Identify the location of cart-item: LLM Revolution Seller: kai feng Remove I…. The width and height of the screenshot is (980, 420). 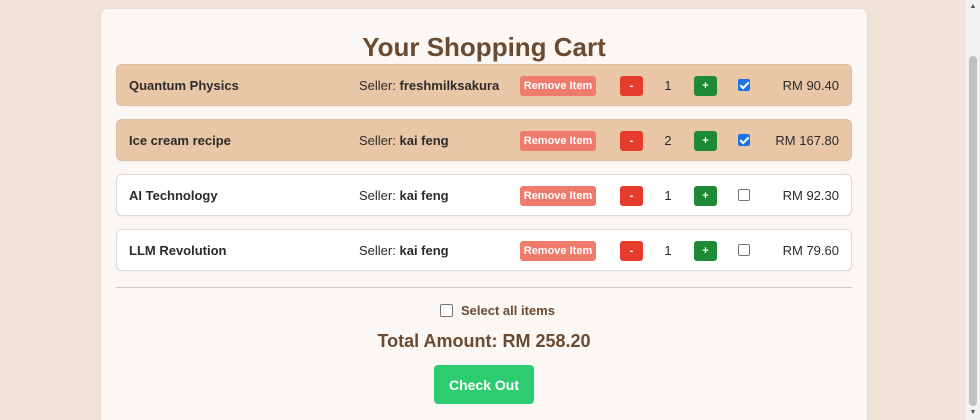
(484, 250).